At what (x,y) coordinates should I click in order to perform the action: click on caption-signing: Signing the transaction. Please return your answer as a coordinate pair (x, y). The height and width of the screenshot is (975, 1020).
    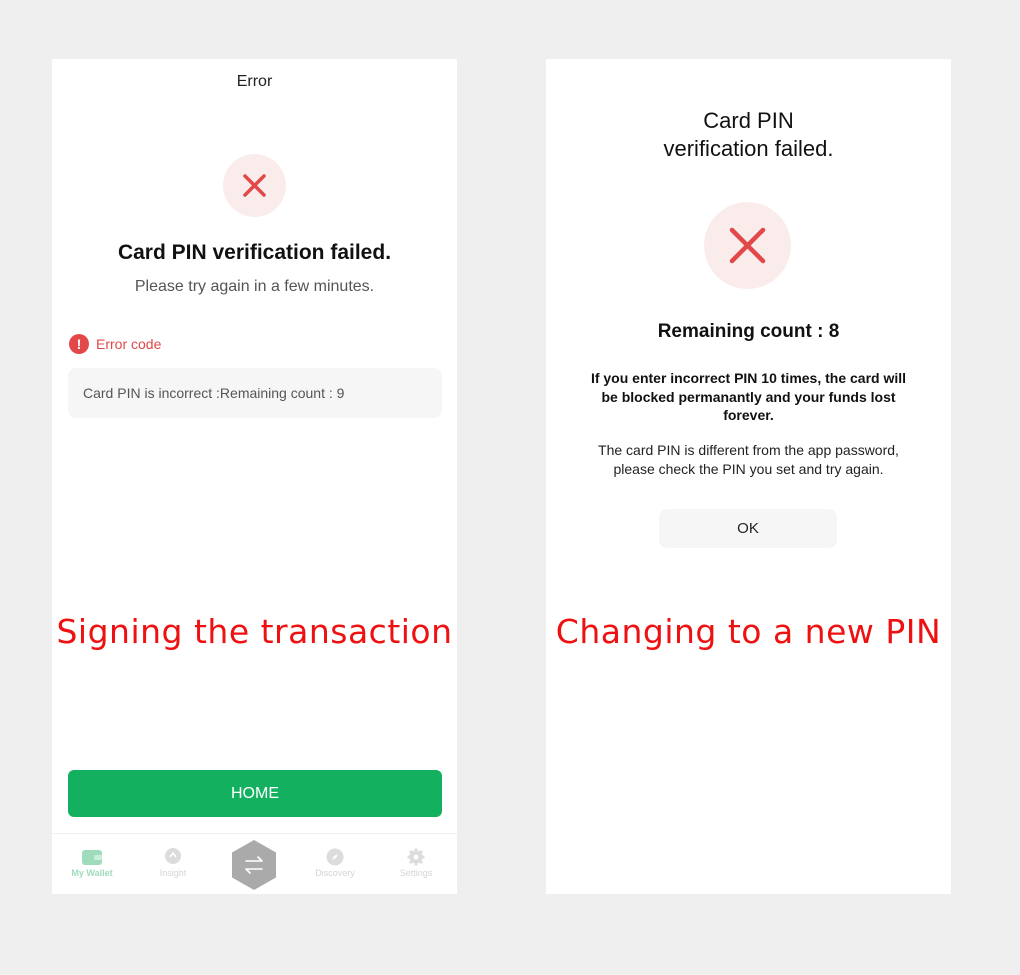
    Looking at the image, I should click on (254, 631).